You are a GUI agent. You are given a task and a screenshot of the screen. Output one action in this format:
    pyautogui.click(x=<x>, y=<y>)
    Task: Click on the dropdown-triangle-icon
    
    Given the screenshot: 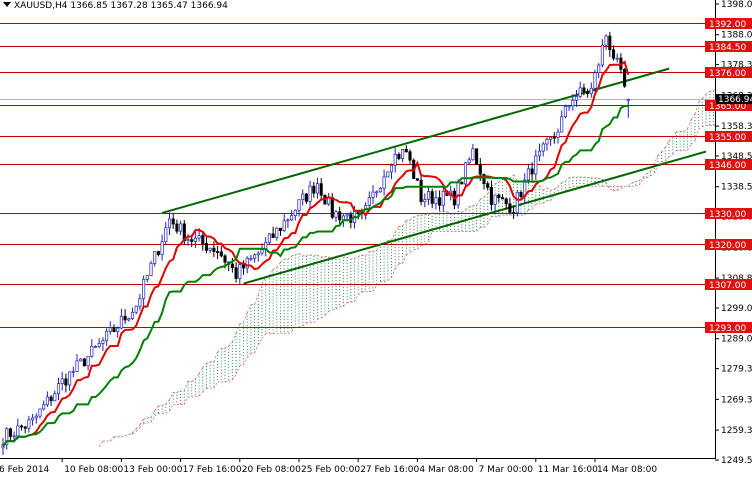 What is the action you would take?
    pyautogui.click(x=7, y=4)
    